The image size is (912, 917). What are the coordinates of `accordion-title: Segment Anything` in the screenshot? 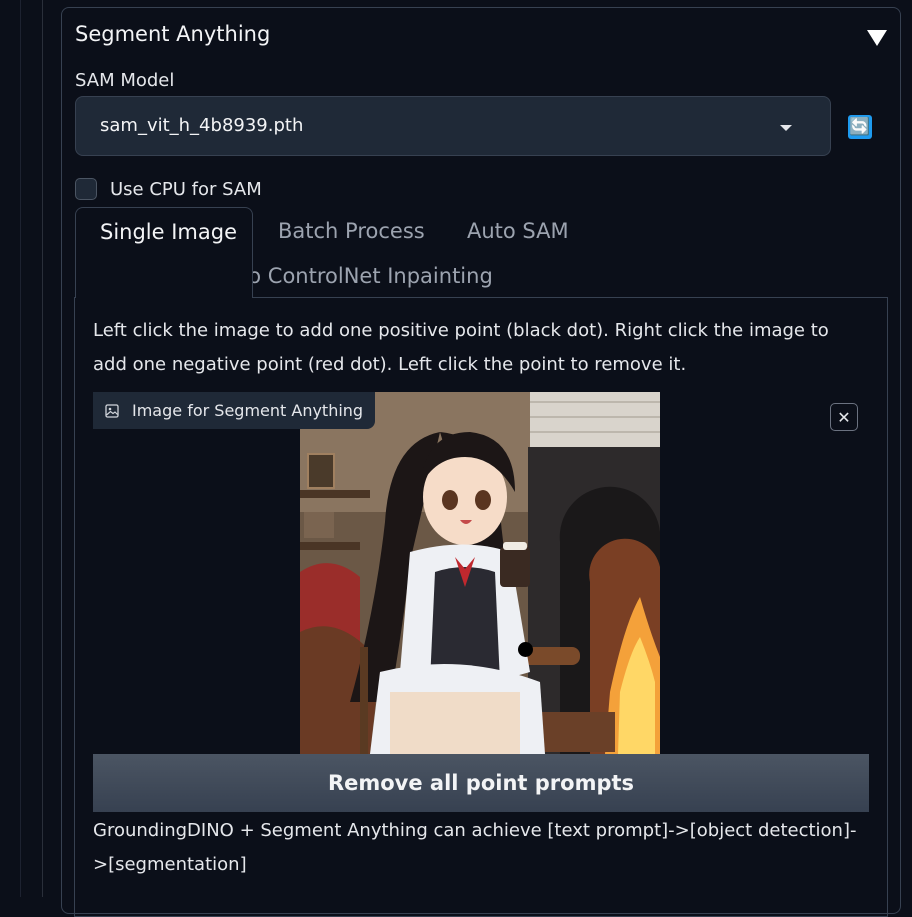 It's located at (172, 34).